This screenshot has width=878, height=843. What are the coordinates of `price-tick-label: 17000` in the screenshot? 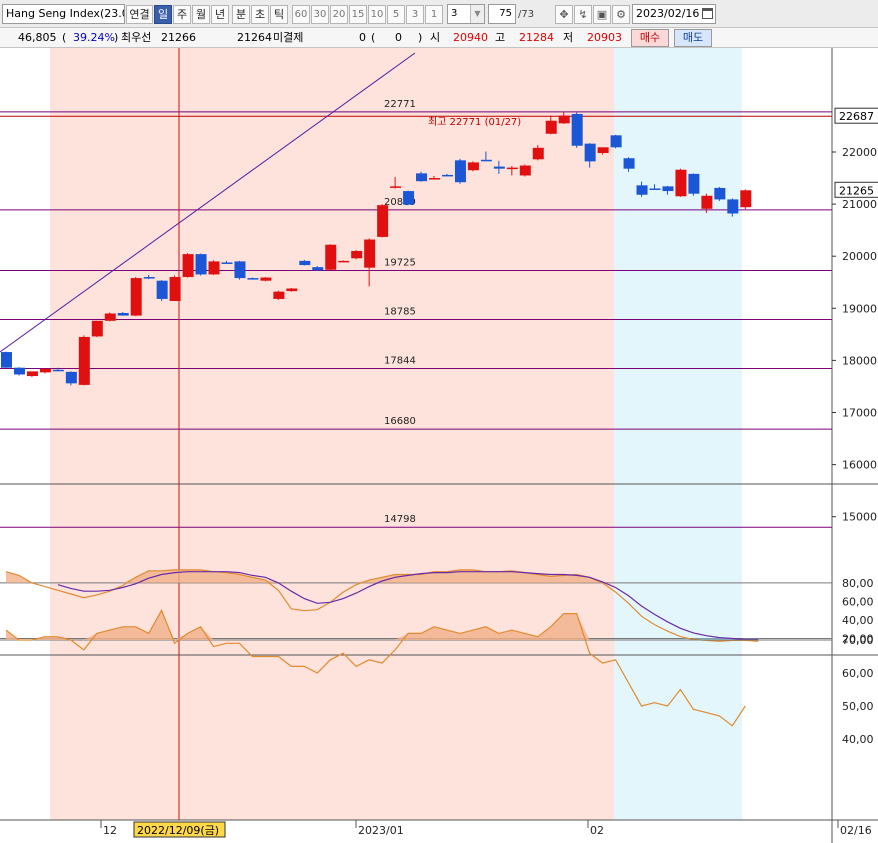 It's located at (859, 413).